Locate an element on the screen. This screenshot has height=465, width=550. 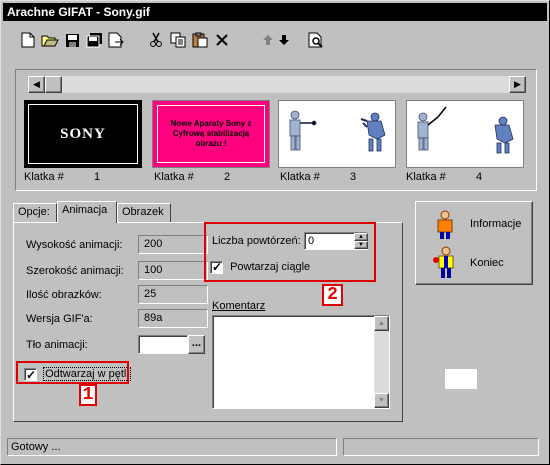
exit-person-icon is located at coordinates (443, 262).